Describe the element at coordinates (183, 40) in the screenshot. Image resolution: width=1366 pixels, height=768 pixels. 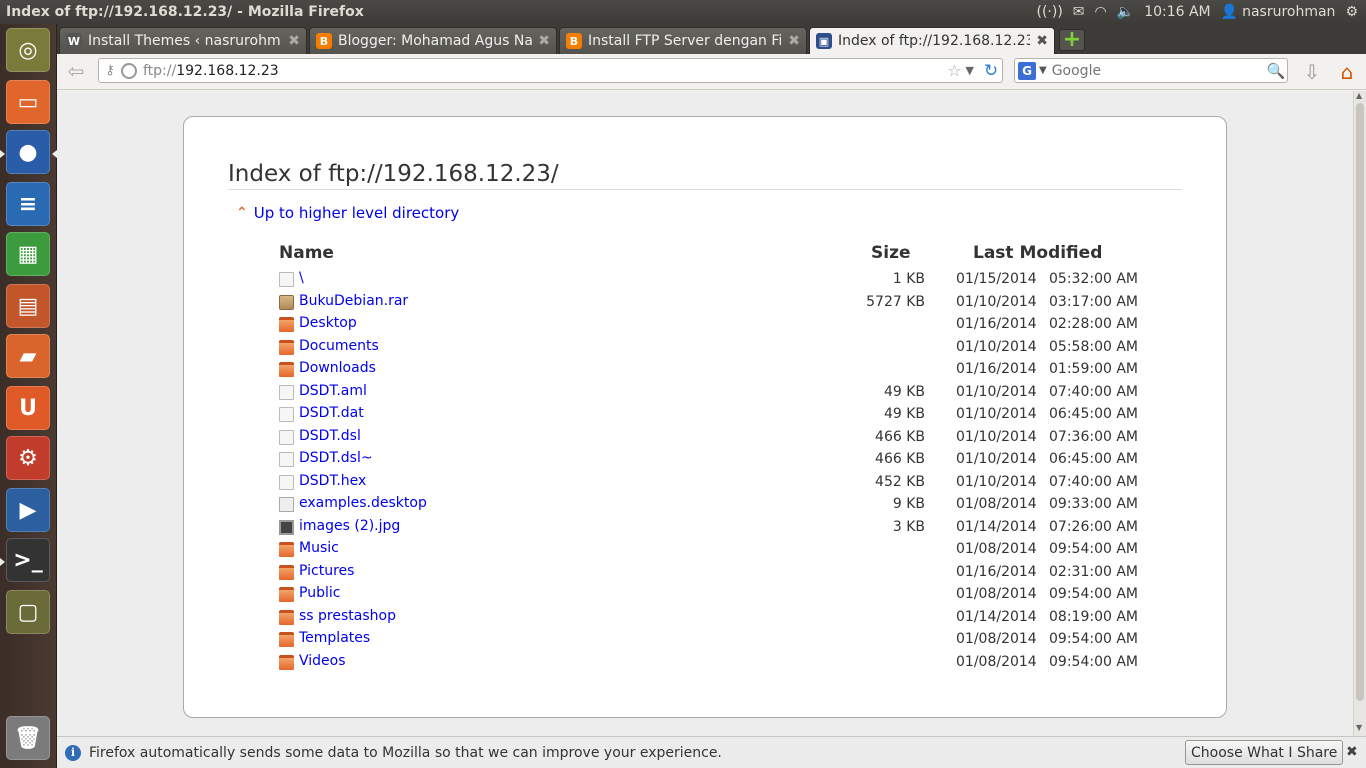
I see `tab-install-themes: W Install Themes ‹ nasrurohm... ✖` at that location.